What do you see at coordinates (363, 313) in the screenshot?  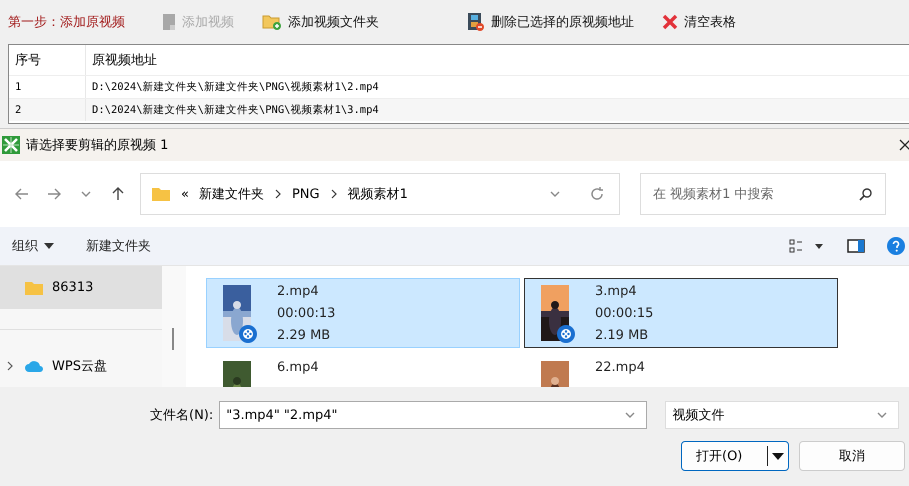 I see `file-item: 2.mp4 00:00:13 2.29 MB` at bounding box center [363, 313].